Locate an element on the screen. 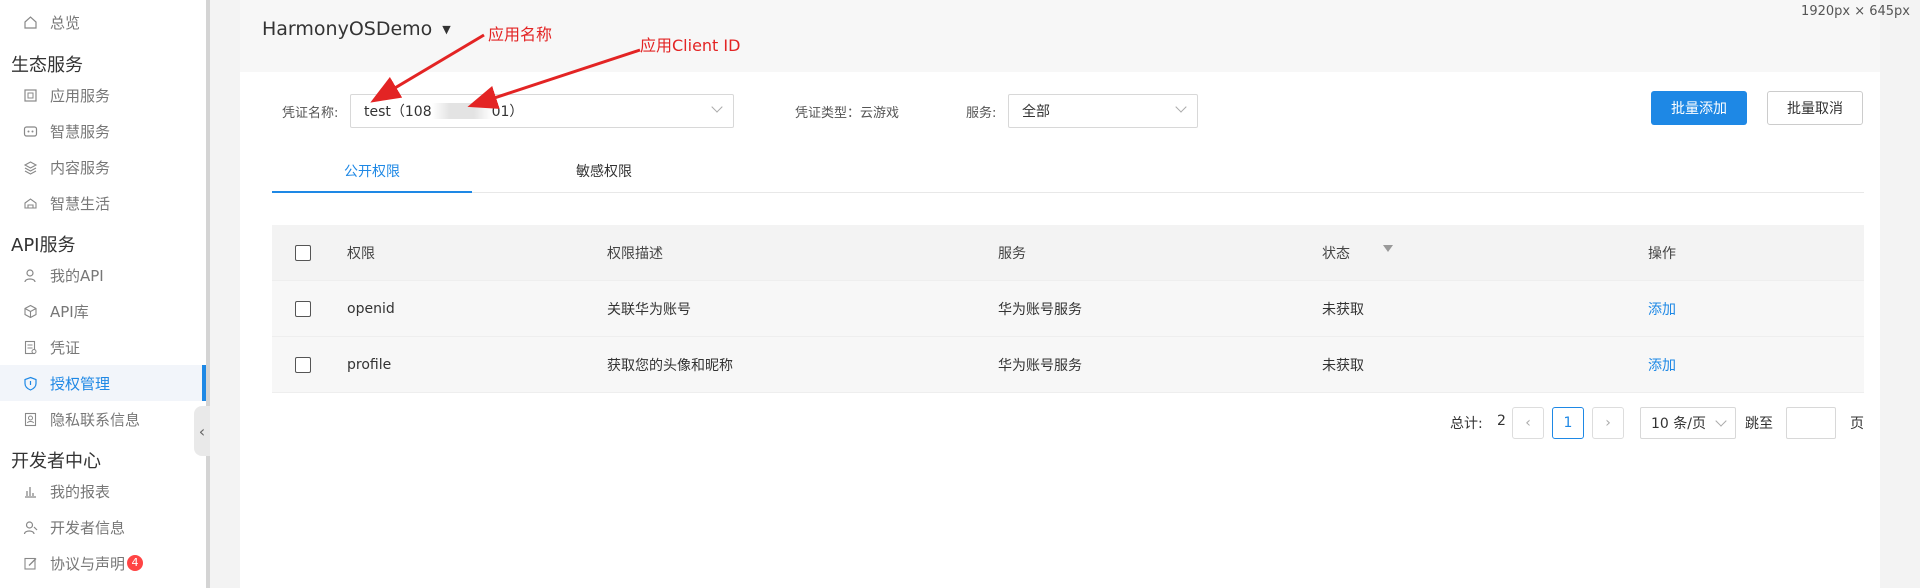  annotation-arrows is located at coordinates (505, 71).